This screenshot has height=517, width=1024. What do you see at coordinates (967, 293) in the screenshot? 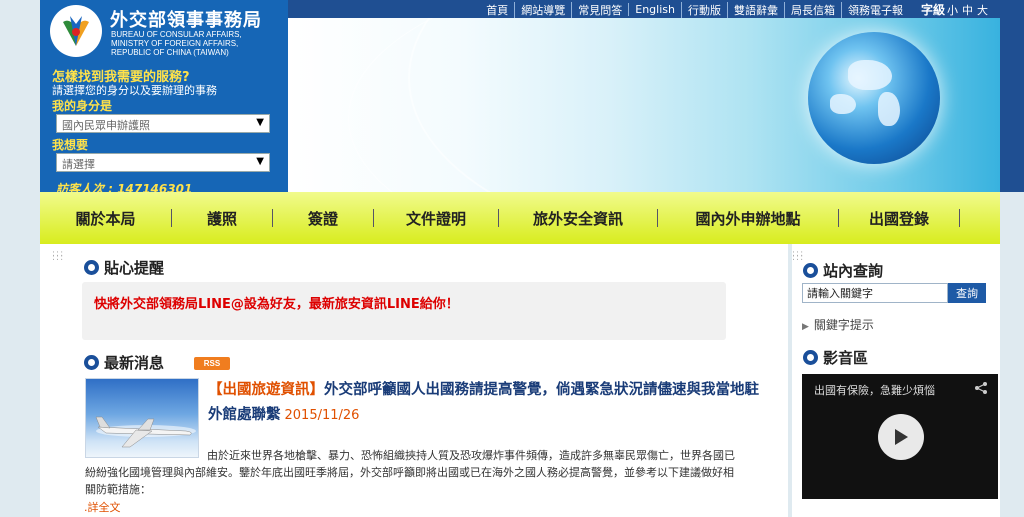
I see `search-button: 查詢` at bounding box center [967, 293].